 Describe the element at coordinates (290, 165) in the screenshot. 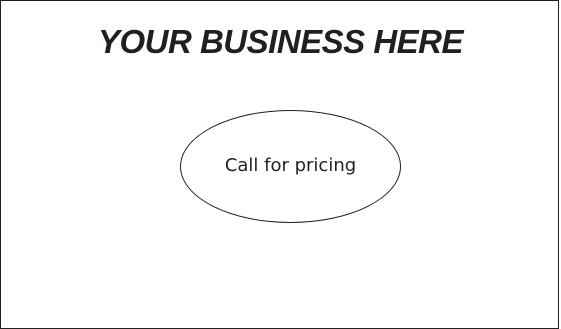

I see `call-for-pricing-text: Call for pricing` at that location.